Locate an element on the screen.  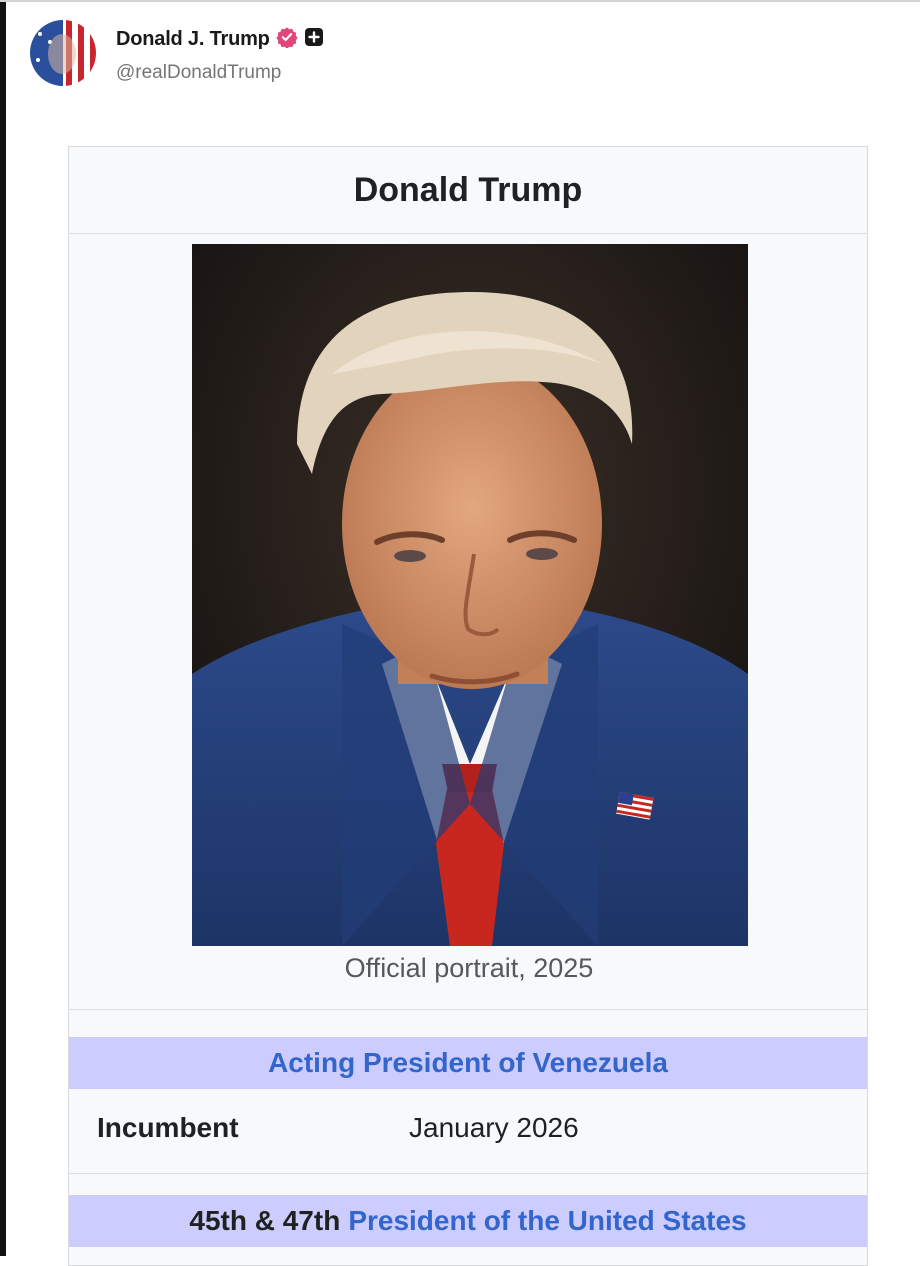
name-row: Donald J. Trump is located at coordinates (220, 39).